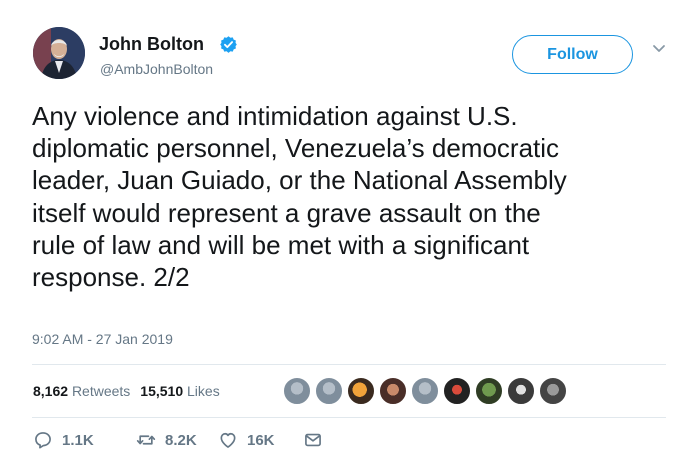  What do you see at coordinates (151, 44) in the screenshot?
I see `display-name: John Bolton` at bounding box center [151, 44].